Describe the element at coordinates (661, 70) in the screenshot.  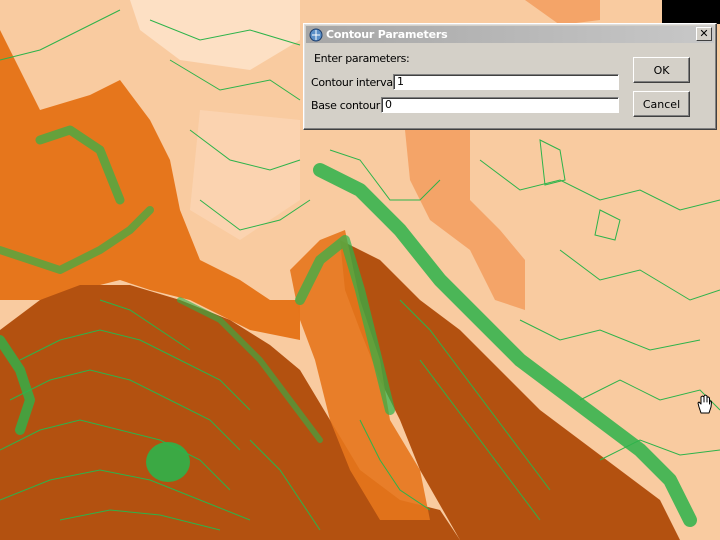
I see `ok-button: OK` at that location.